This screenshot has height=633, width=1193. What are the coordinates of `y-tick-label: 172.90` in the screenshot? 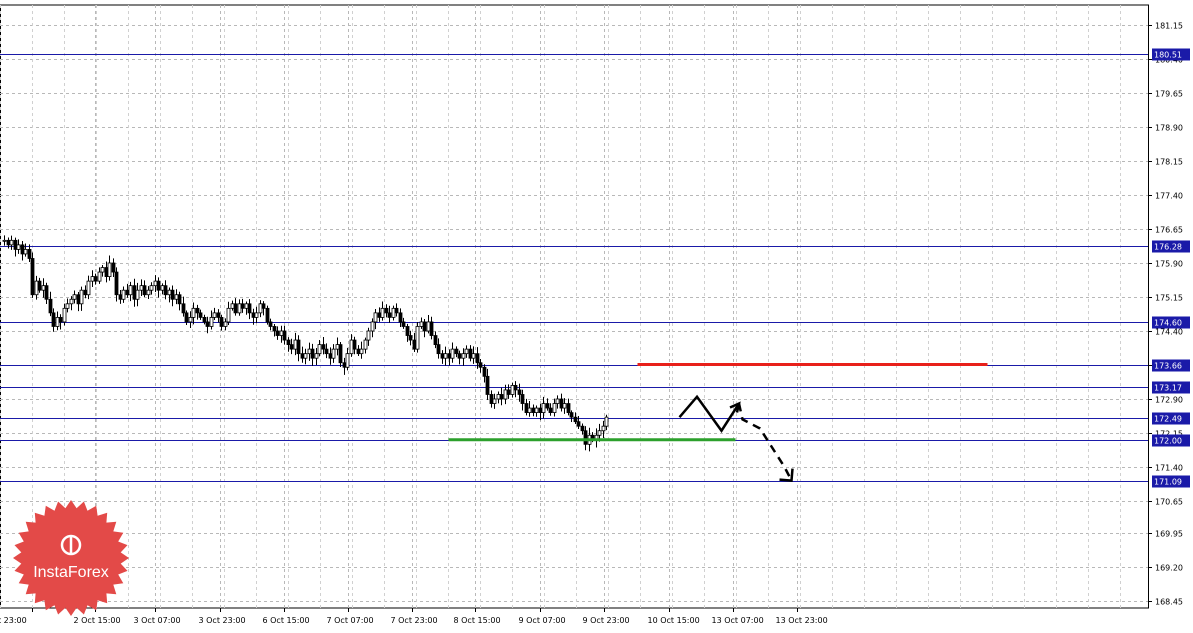 It's located at (1169, 400).